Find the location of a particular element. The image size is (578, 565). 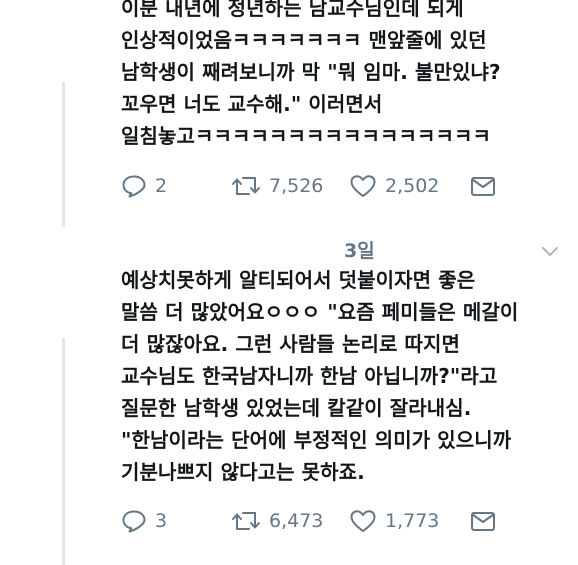

like-button: 1,773 is located at coordinates (409, 521).